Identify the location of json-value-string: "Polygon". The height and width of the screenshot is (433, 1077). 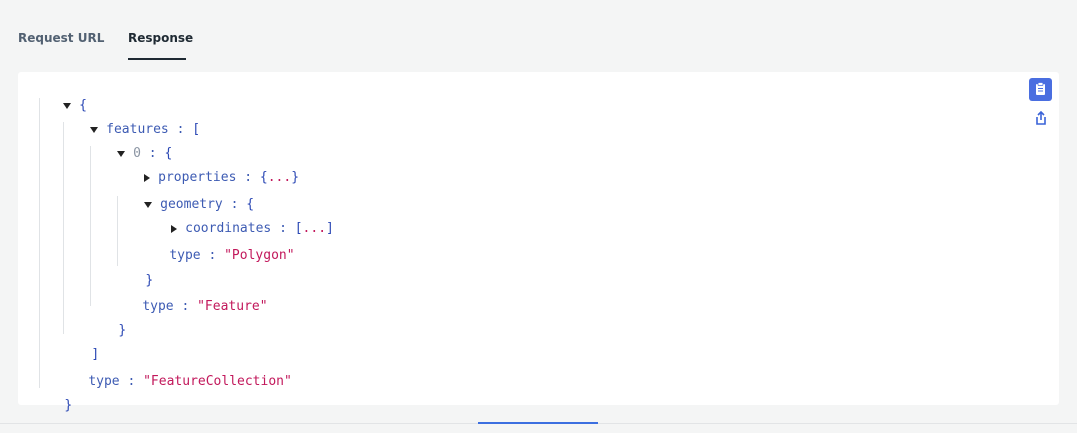
(259, 255).